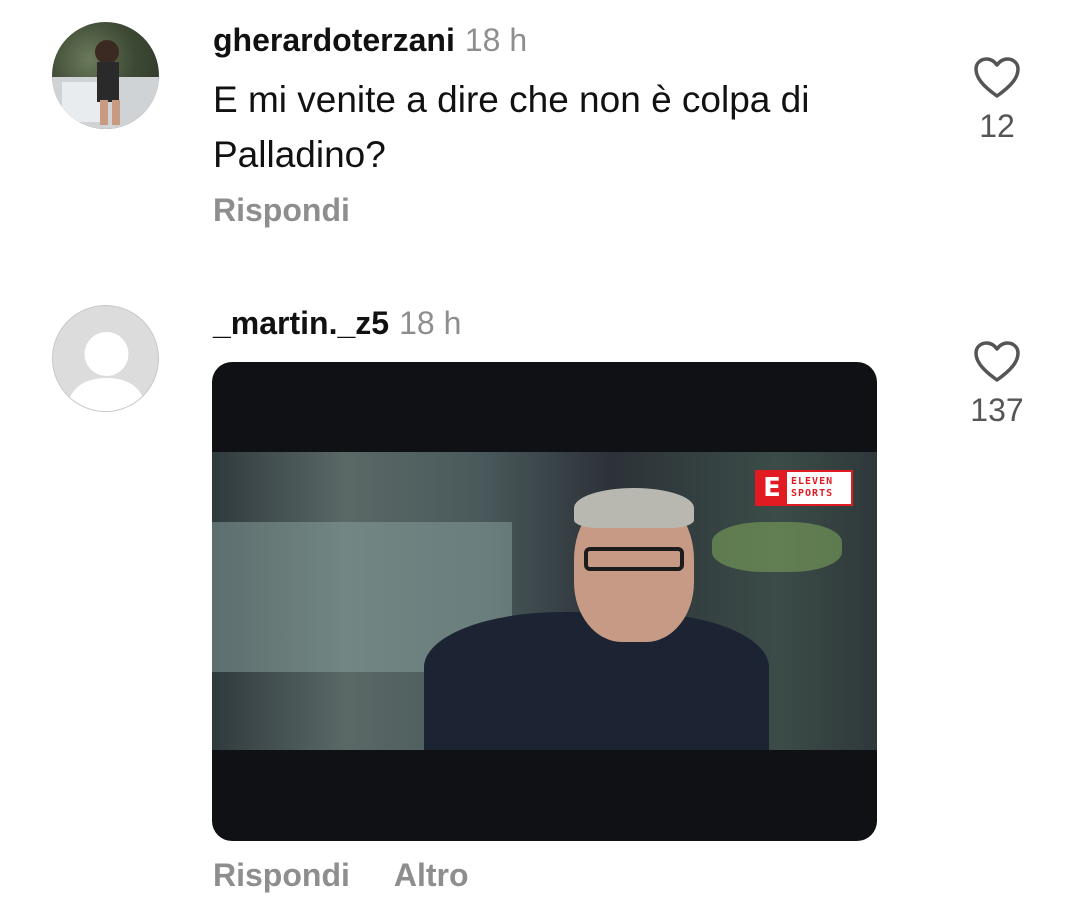 Image resolution: width=1080 pixels, height=909 pixels. I want to click on default-avatar-icon, so click(106, 371).